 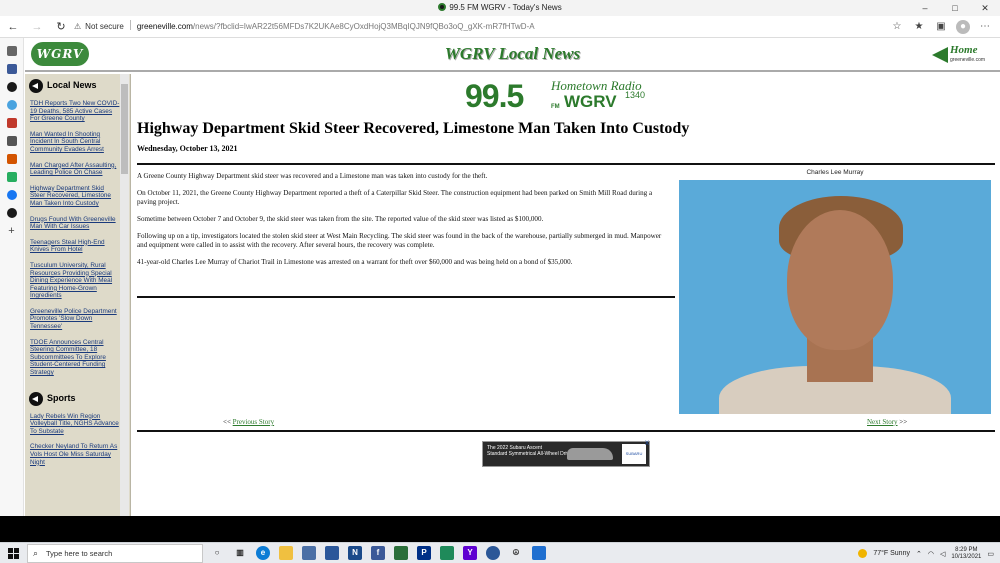 I want to click on ad-line: Standard Symmetrical All-Wheel Drive, so click(x=529, y=454).